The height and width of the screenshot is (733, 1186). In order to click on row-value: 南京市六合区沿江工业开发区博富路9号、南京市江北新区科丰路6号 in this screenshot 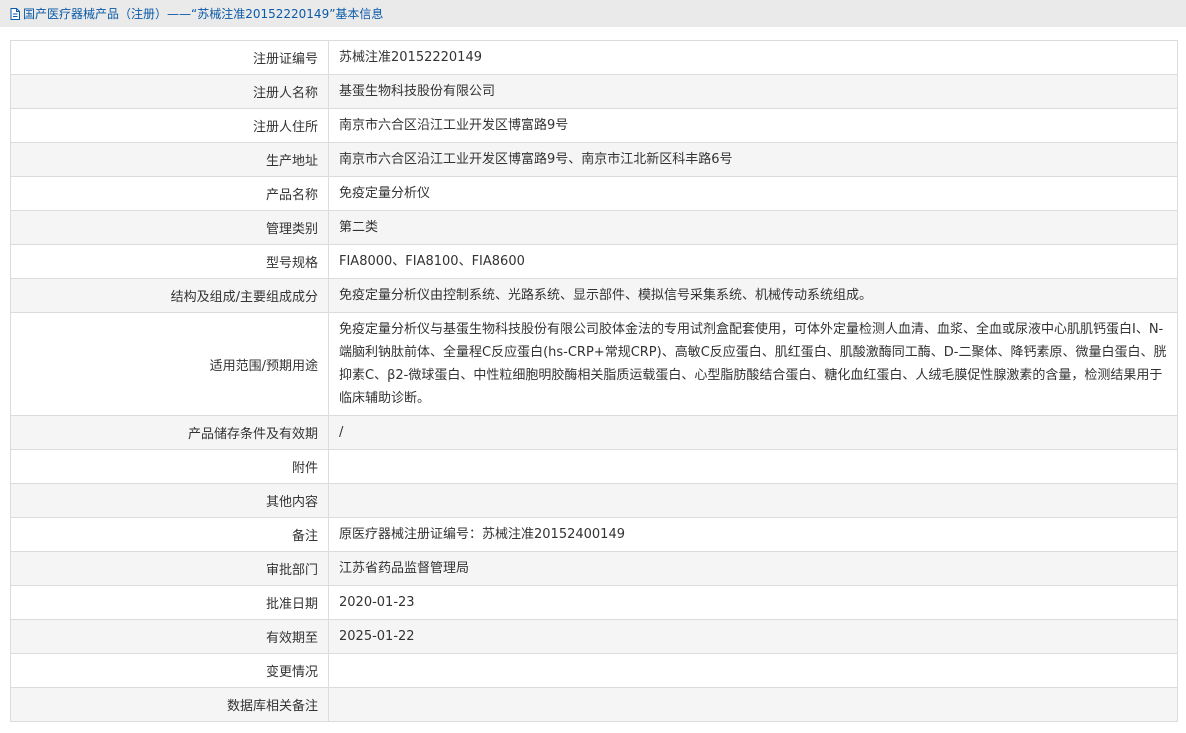, I will do `click(753, 159)`.